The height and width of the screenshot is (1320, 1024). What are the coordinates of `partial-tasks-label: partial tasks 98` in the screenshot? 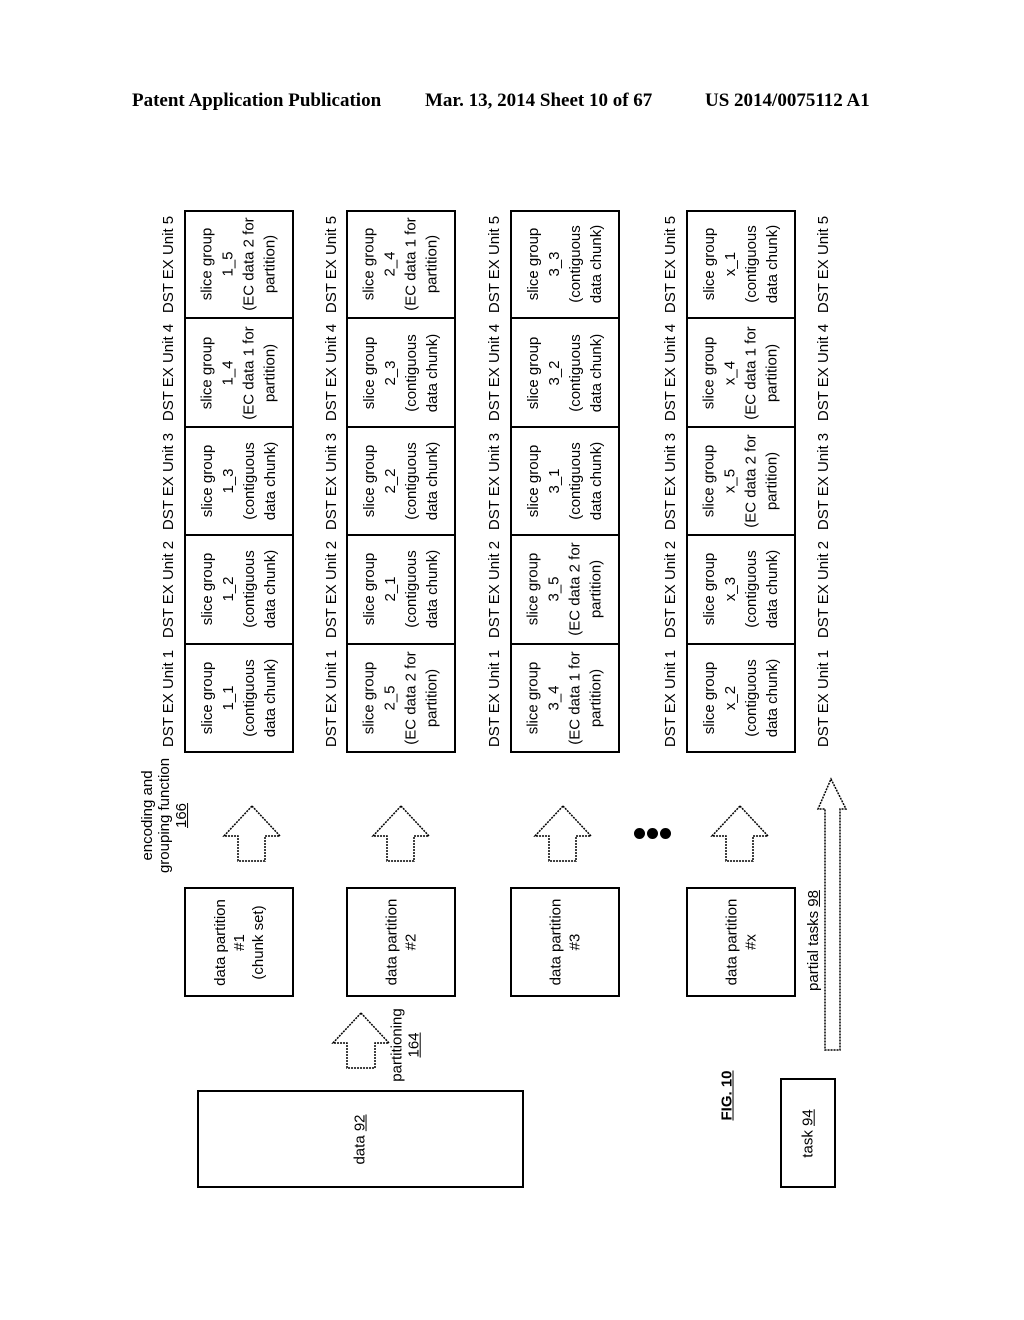 It's located at (813, 940).